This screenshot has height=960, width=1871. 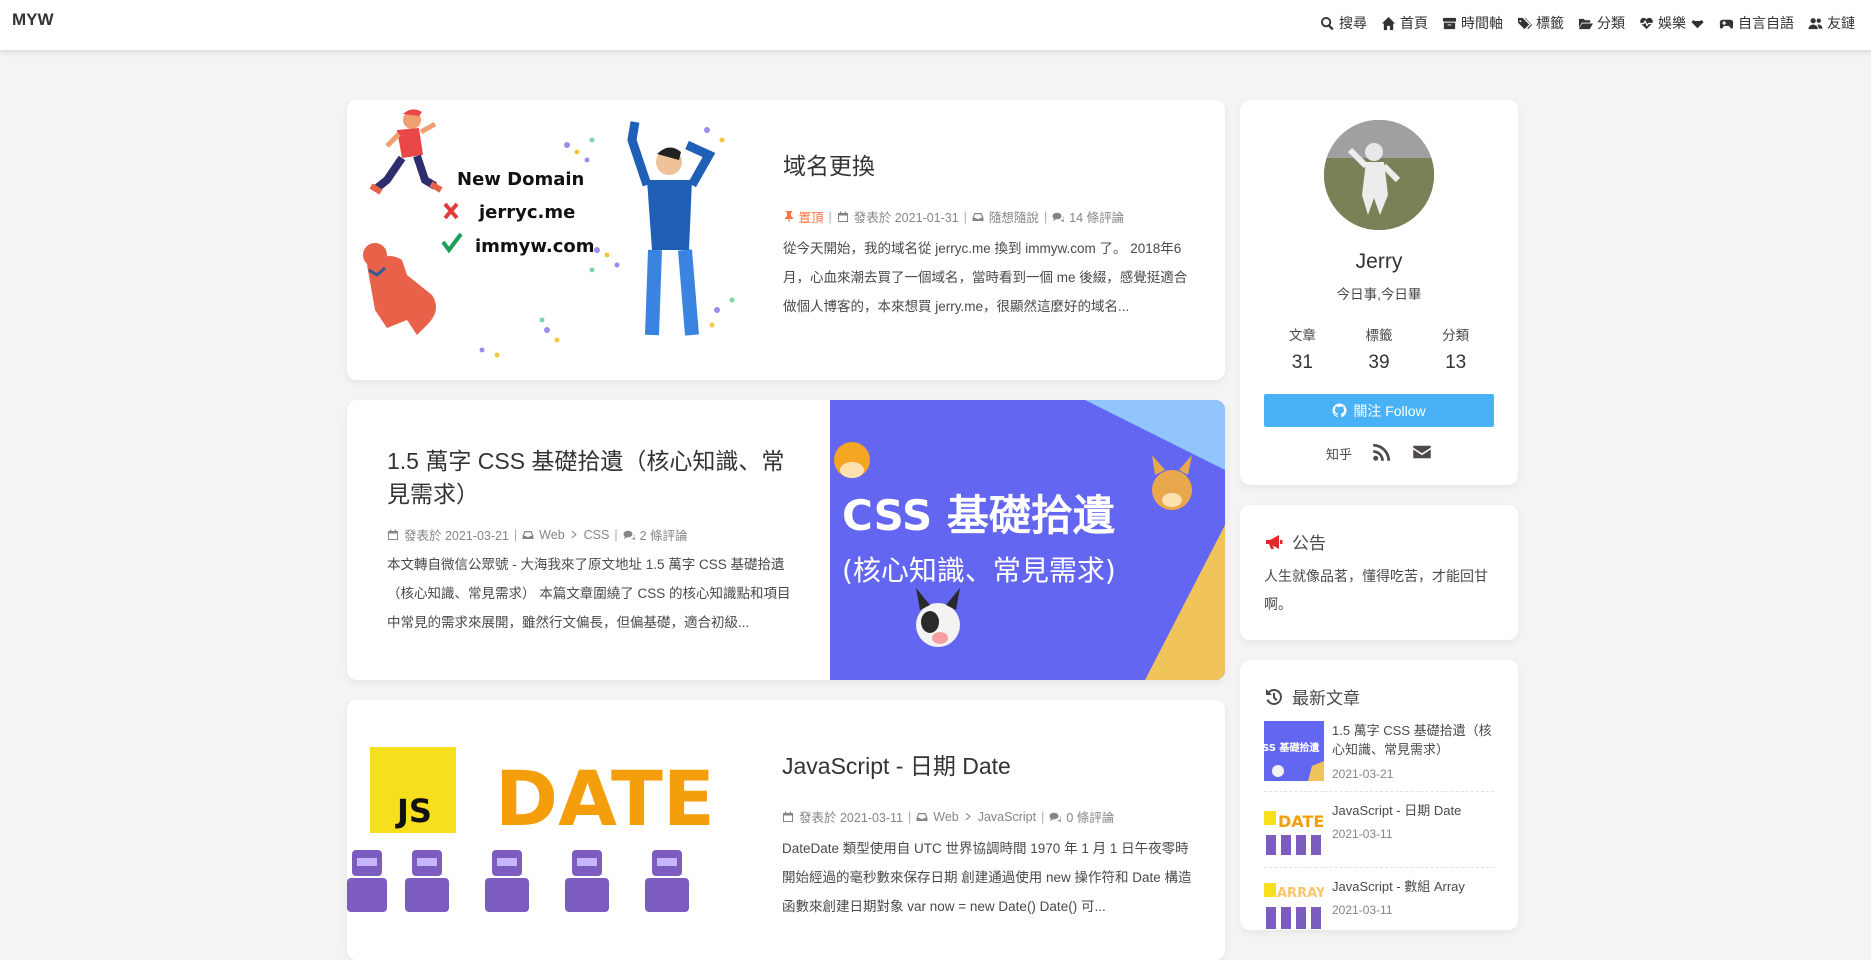 I want to click on follow-label: 關注 Follow, so click(x=1389, y=410).